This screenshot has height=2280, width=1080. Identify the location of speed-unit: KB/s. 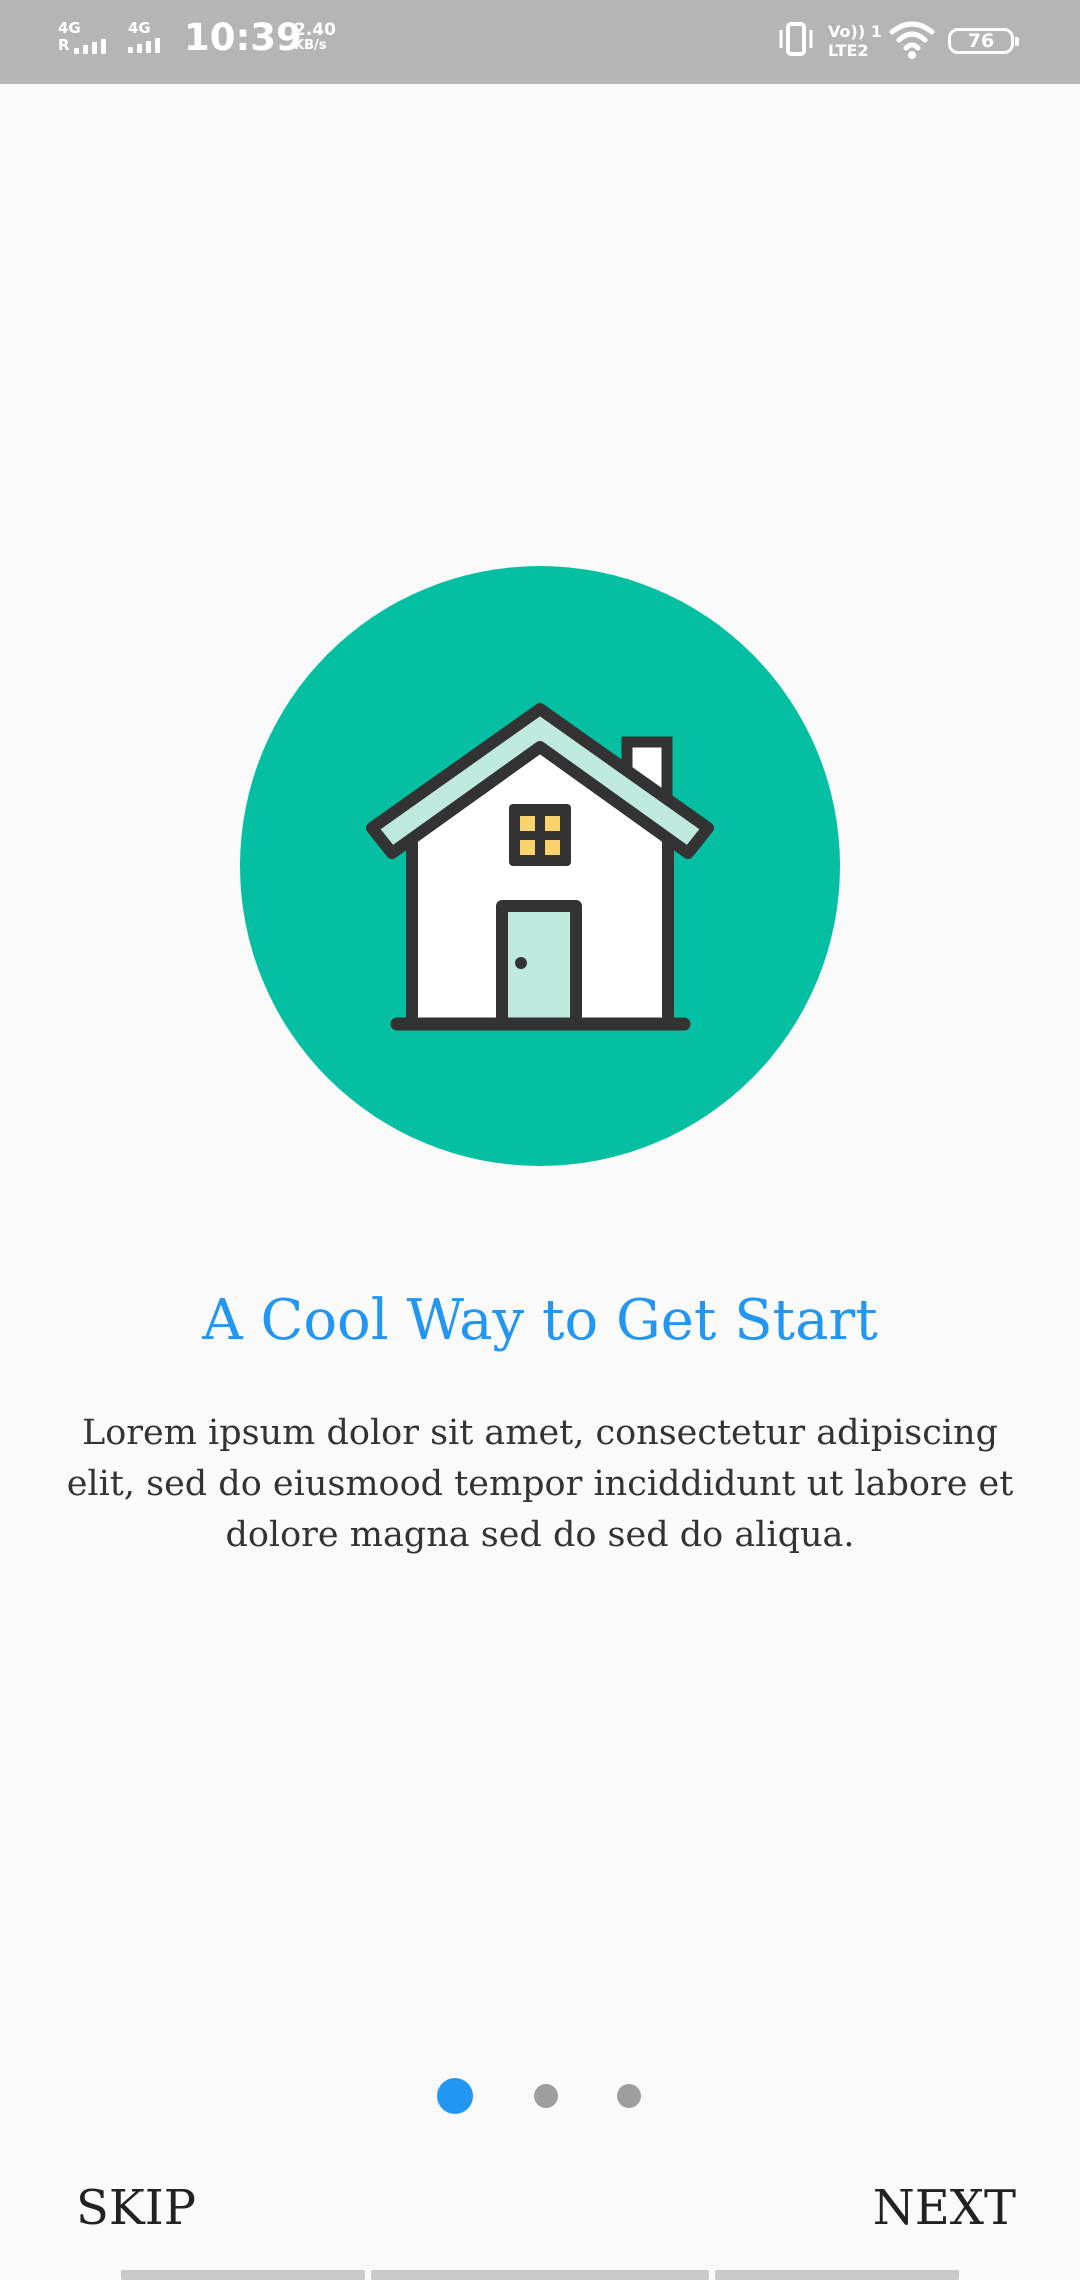
(310, 45).